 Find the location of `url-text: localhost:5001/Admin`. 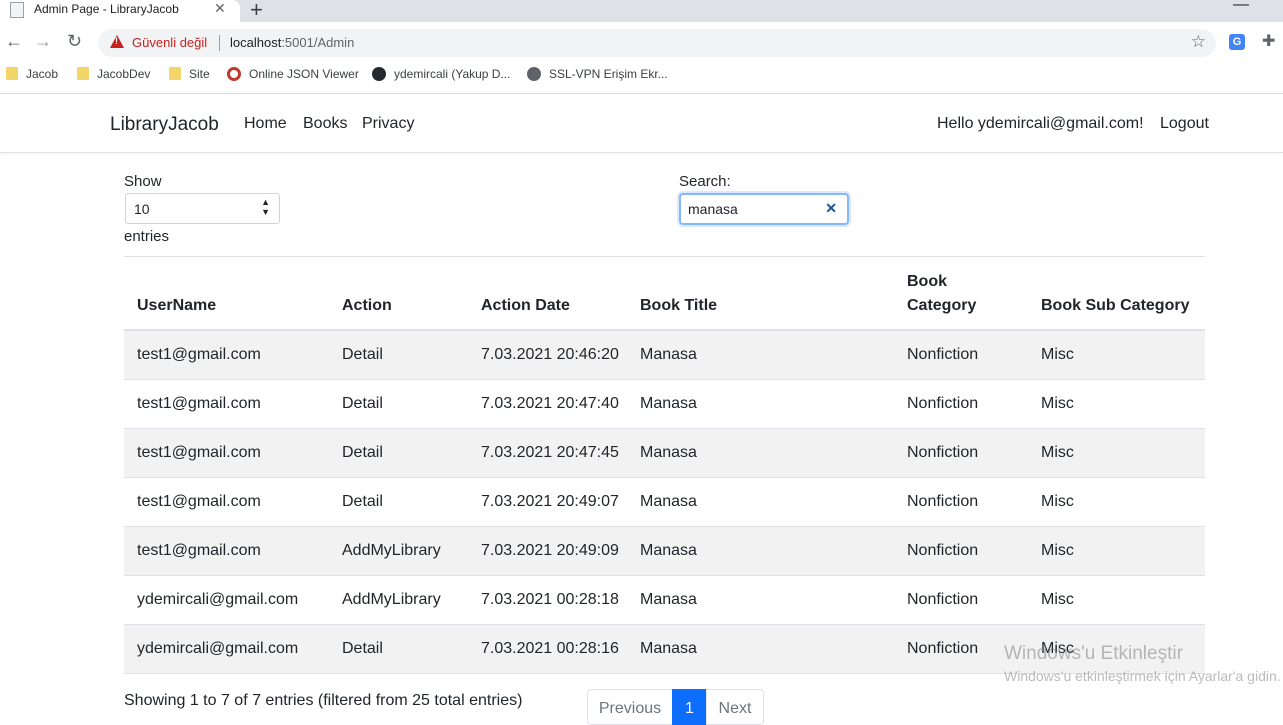

url-text: localhost:5001/Admin is located at coordinates (292, 42).